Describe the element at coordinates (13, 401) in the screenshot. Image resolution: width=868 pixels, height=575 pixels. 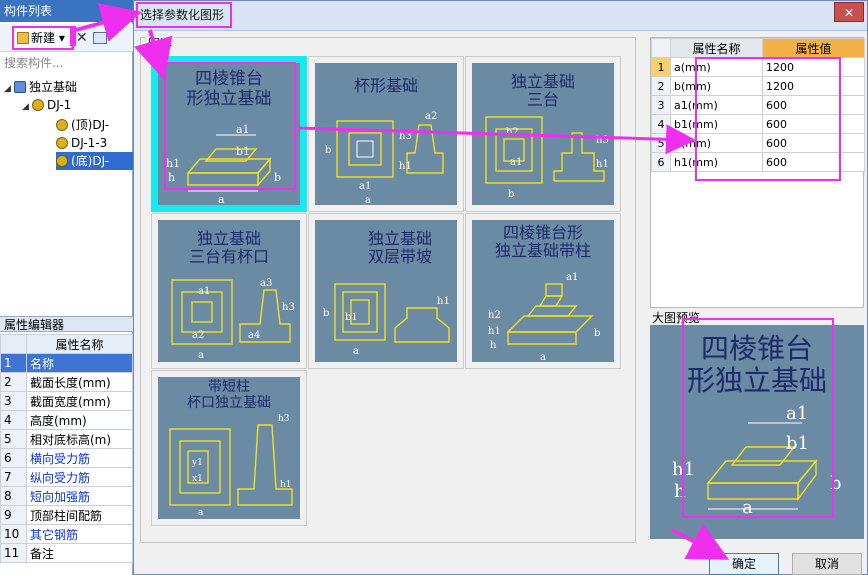
I see `property-row-number: 3` at that location.